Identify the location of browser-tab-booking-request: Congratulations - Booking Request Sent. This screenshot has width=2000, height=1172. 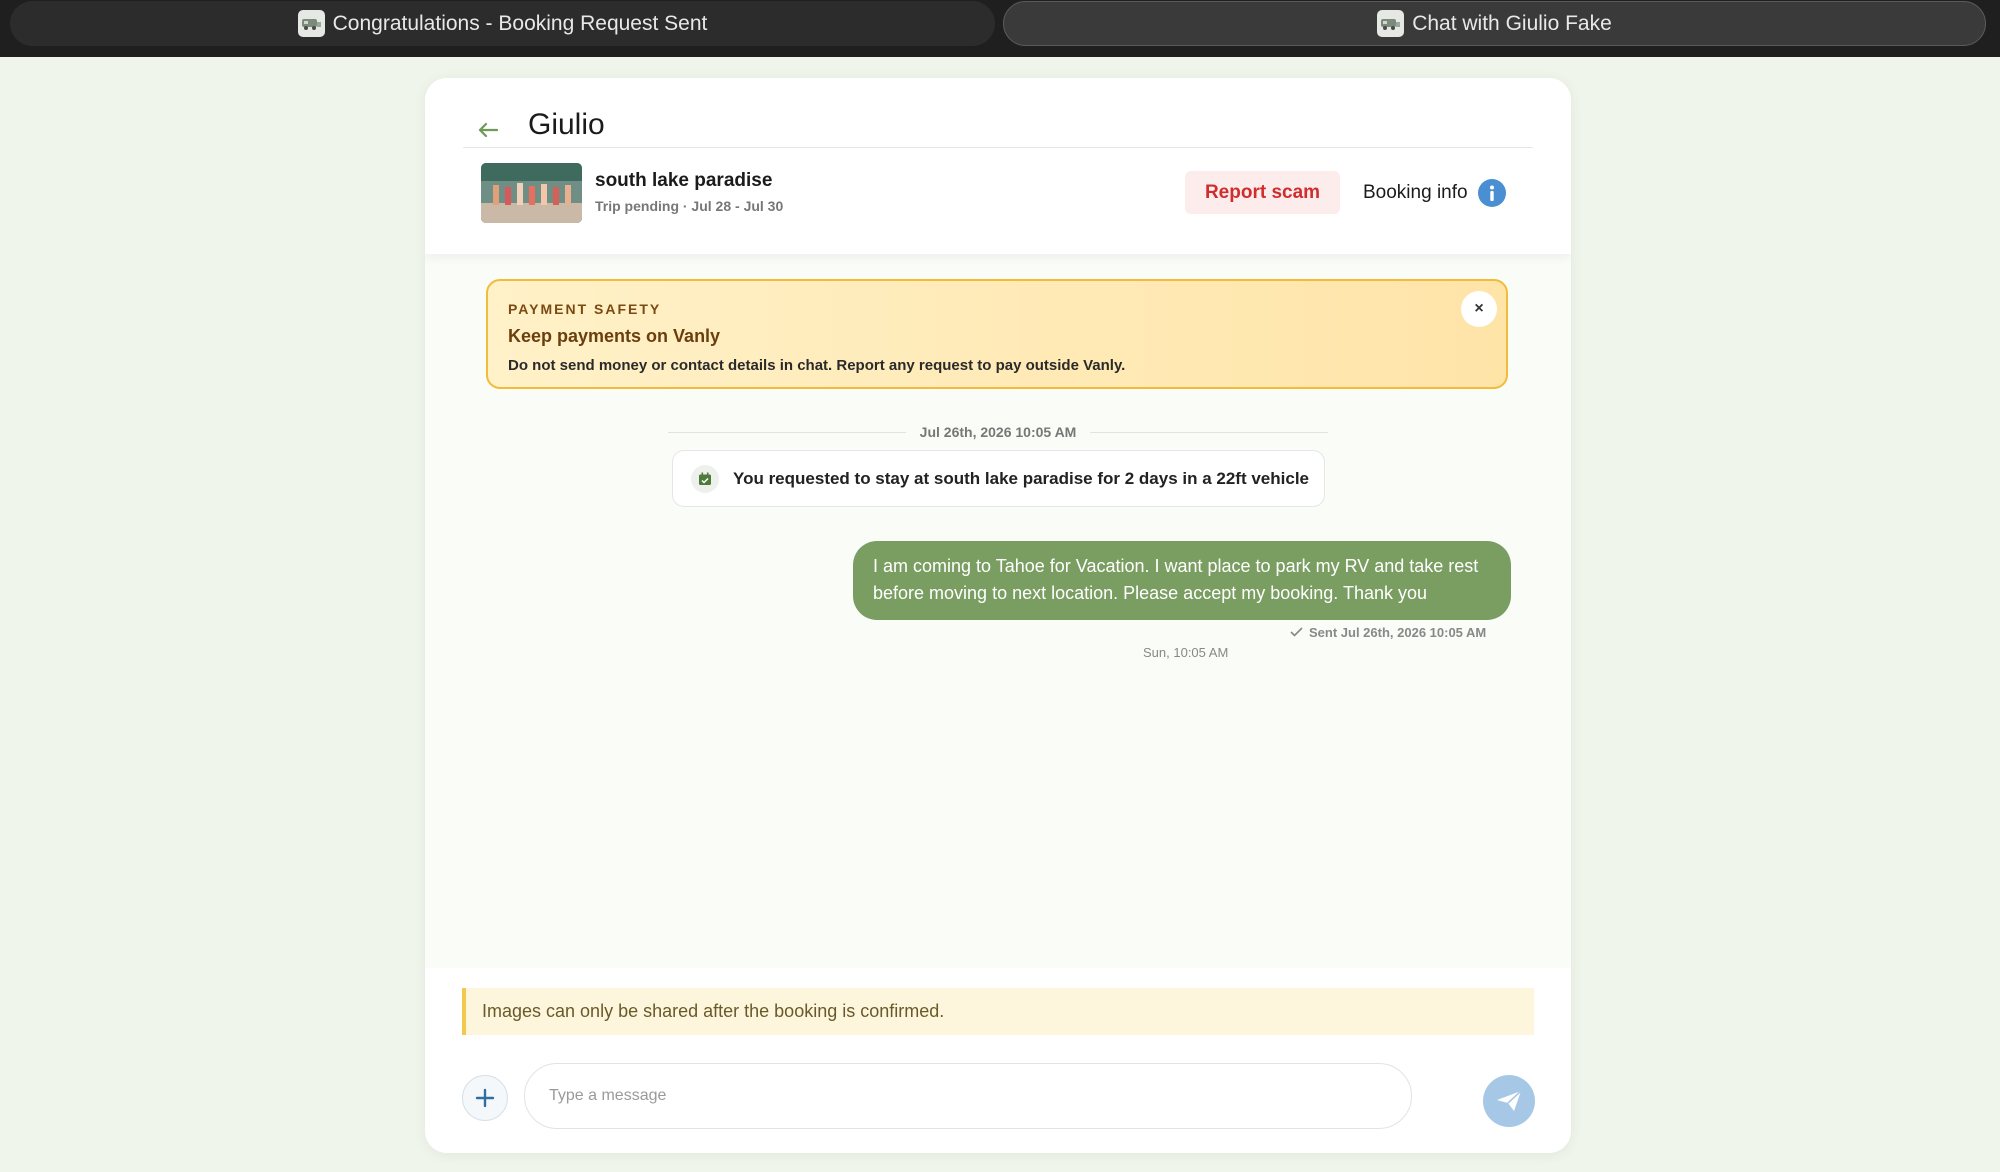
(502, 23).